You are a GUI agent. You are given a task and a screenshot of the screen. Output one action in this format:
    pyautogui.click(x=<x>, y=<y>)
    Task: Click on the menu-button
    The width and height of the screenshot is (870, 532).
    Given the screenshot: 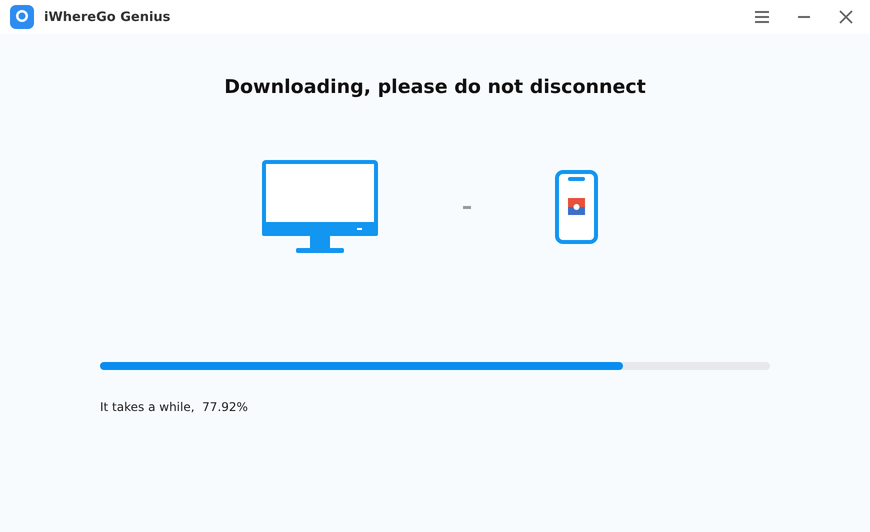 What is the action you would take?
    pyautogui.click(x=762, y=17)
    